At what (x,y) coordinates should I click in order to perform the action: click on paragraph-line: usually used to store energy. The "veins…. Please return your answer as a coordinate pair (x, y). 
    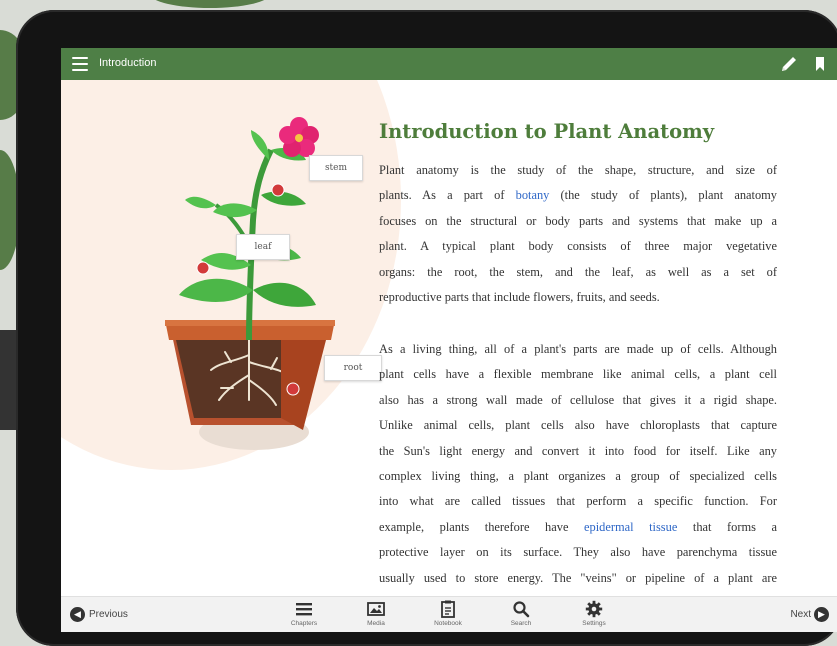
    Looking at the image, I should click on (578, 577).